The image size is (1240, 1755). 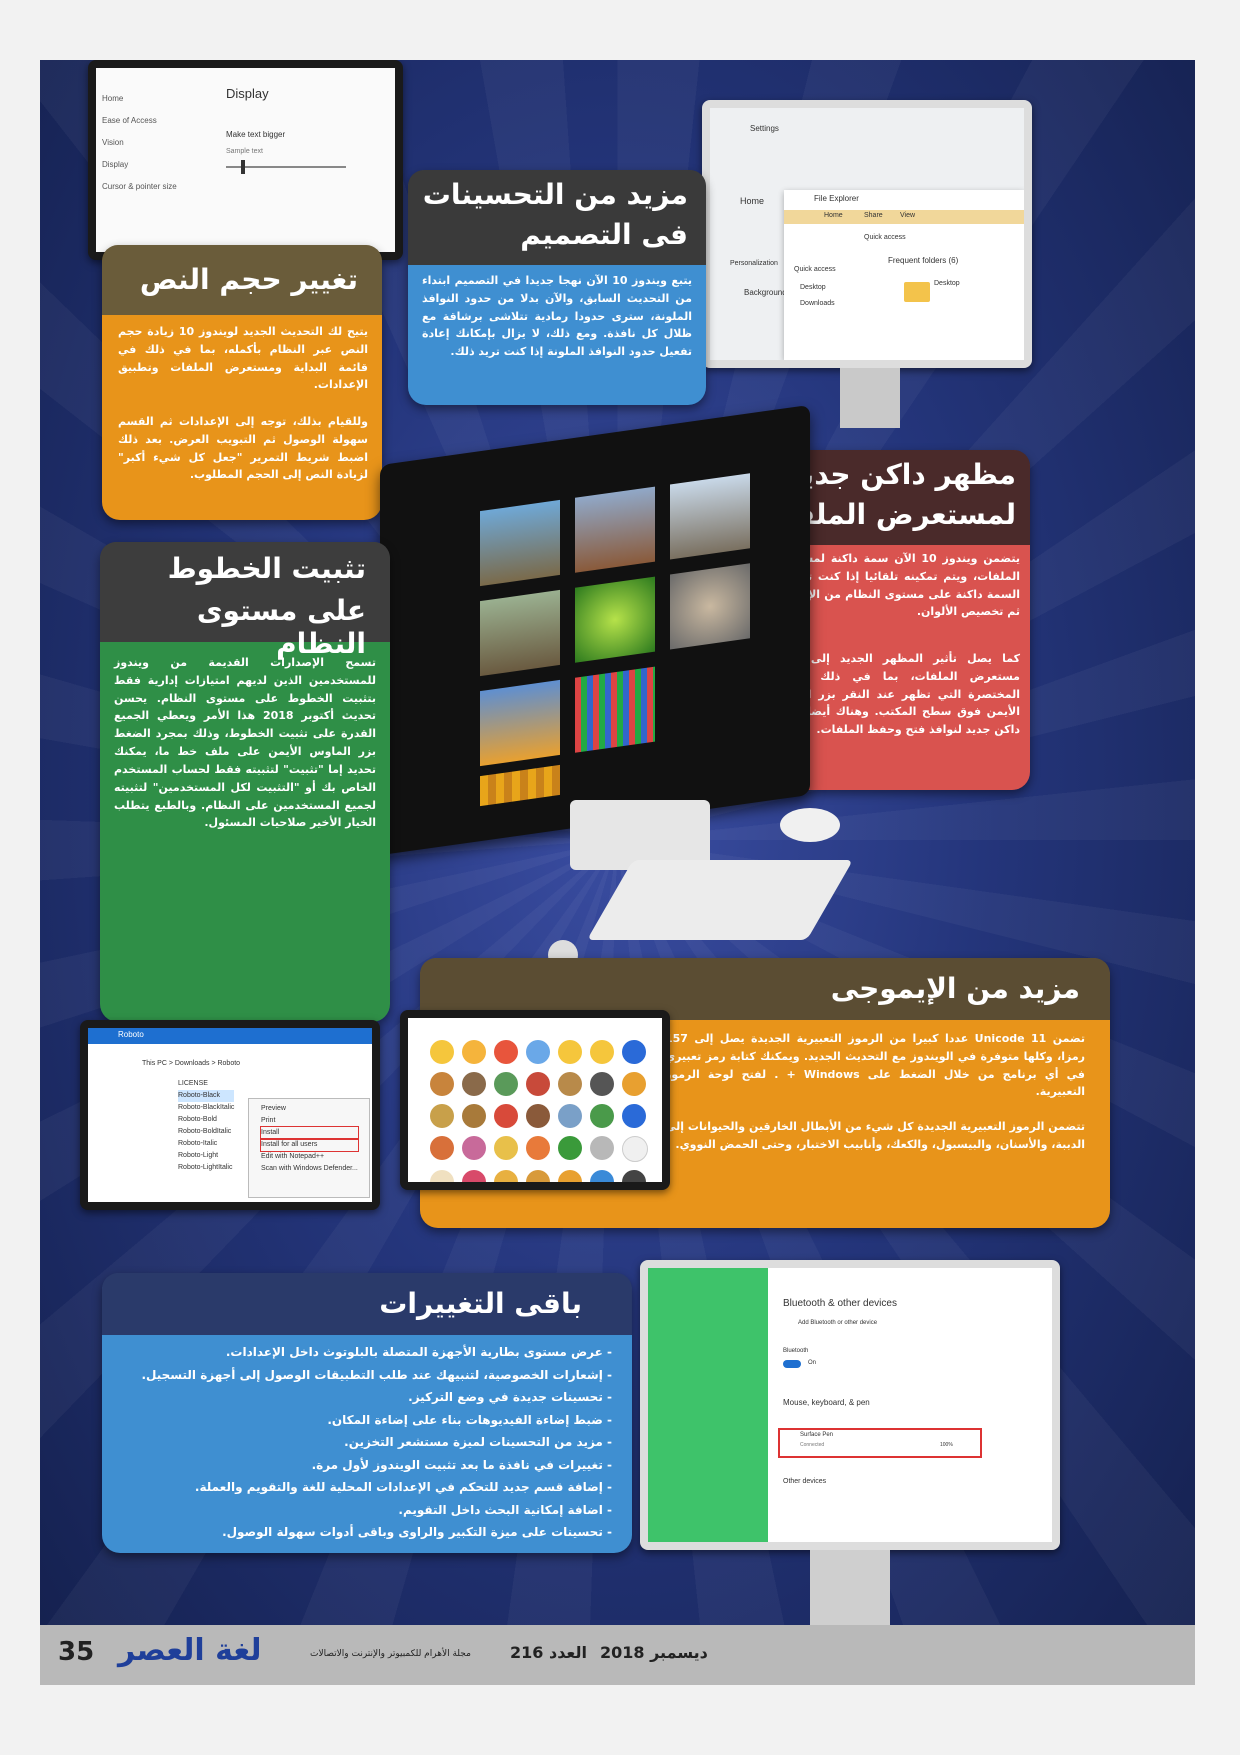 I want to click on issue-date: ديسمبر 2018, so click(x=654, y=1652).